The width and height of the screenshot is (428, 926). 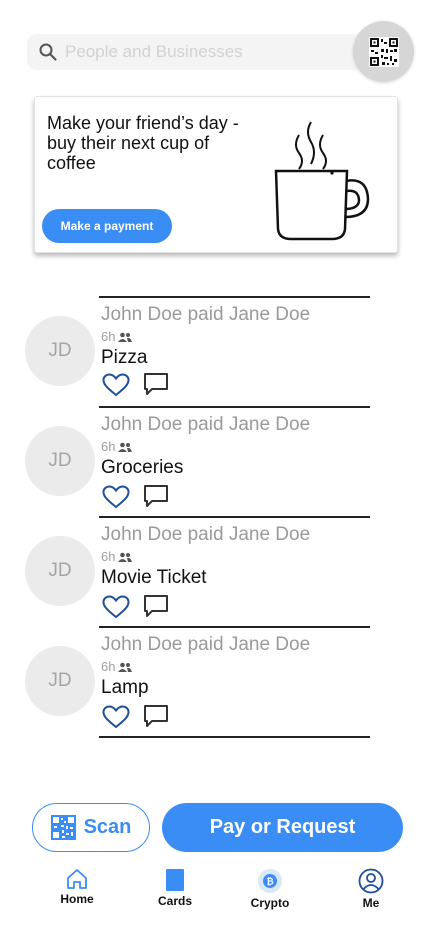 I want to click on make-payment-button: Make a payment, so click(x=107, y=226).